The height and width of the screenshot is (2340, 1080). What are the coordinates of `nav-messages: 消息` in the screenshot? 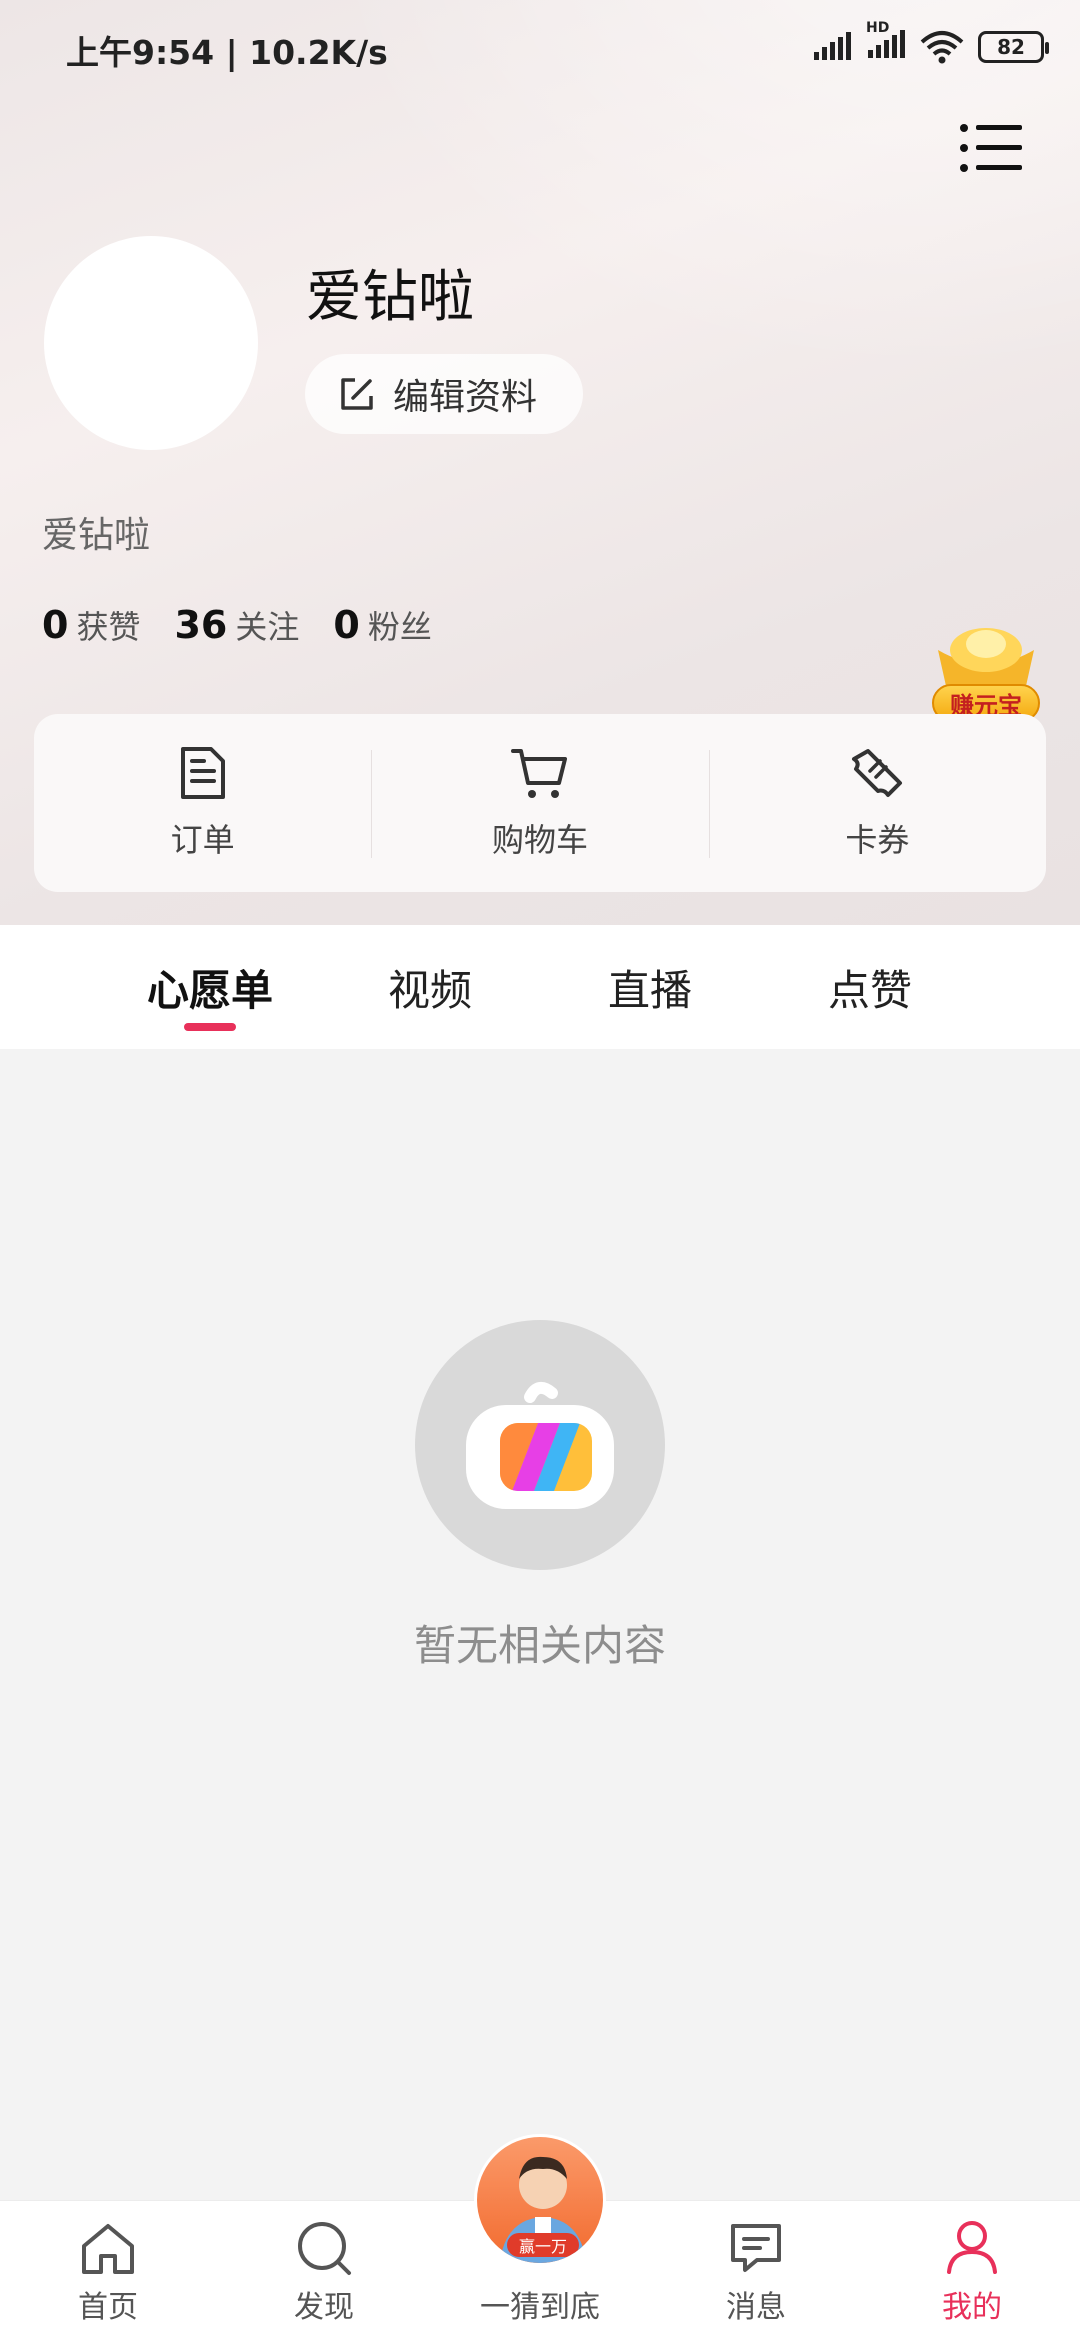 It's located at (756, 2270).